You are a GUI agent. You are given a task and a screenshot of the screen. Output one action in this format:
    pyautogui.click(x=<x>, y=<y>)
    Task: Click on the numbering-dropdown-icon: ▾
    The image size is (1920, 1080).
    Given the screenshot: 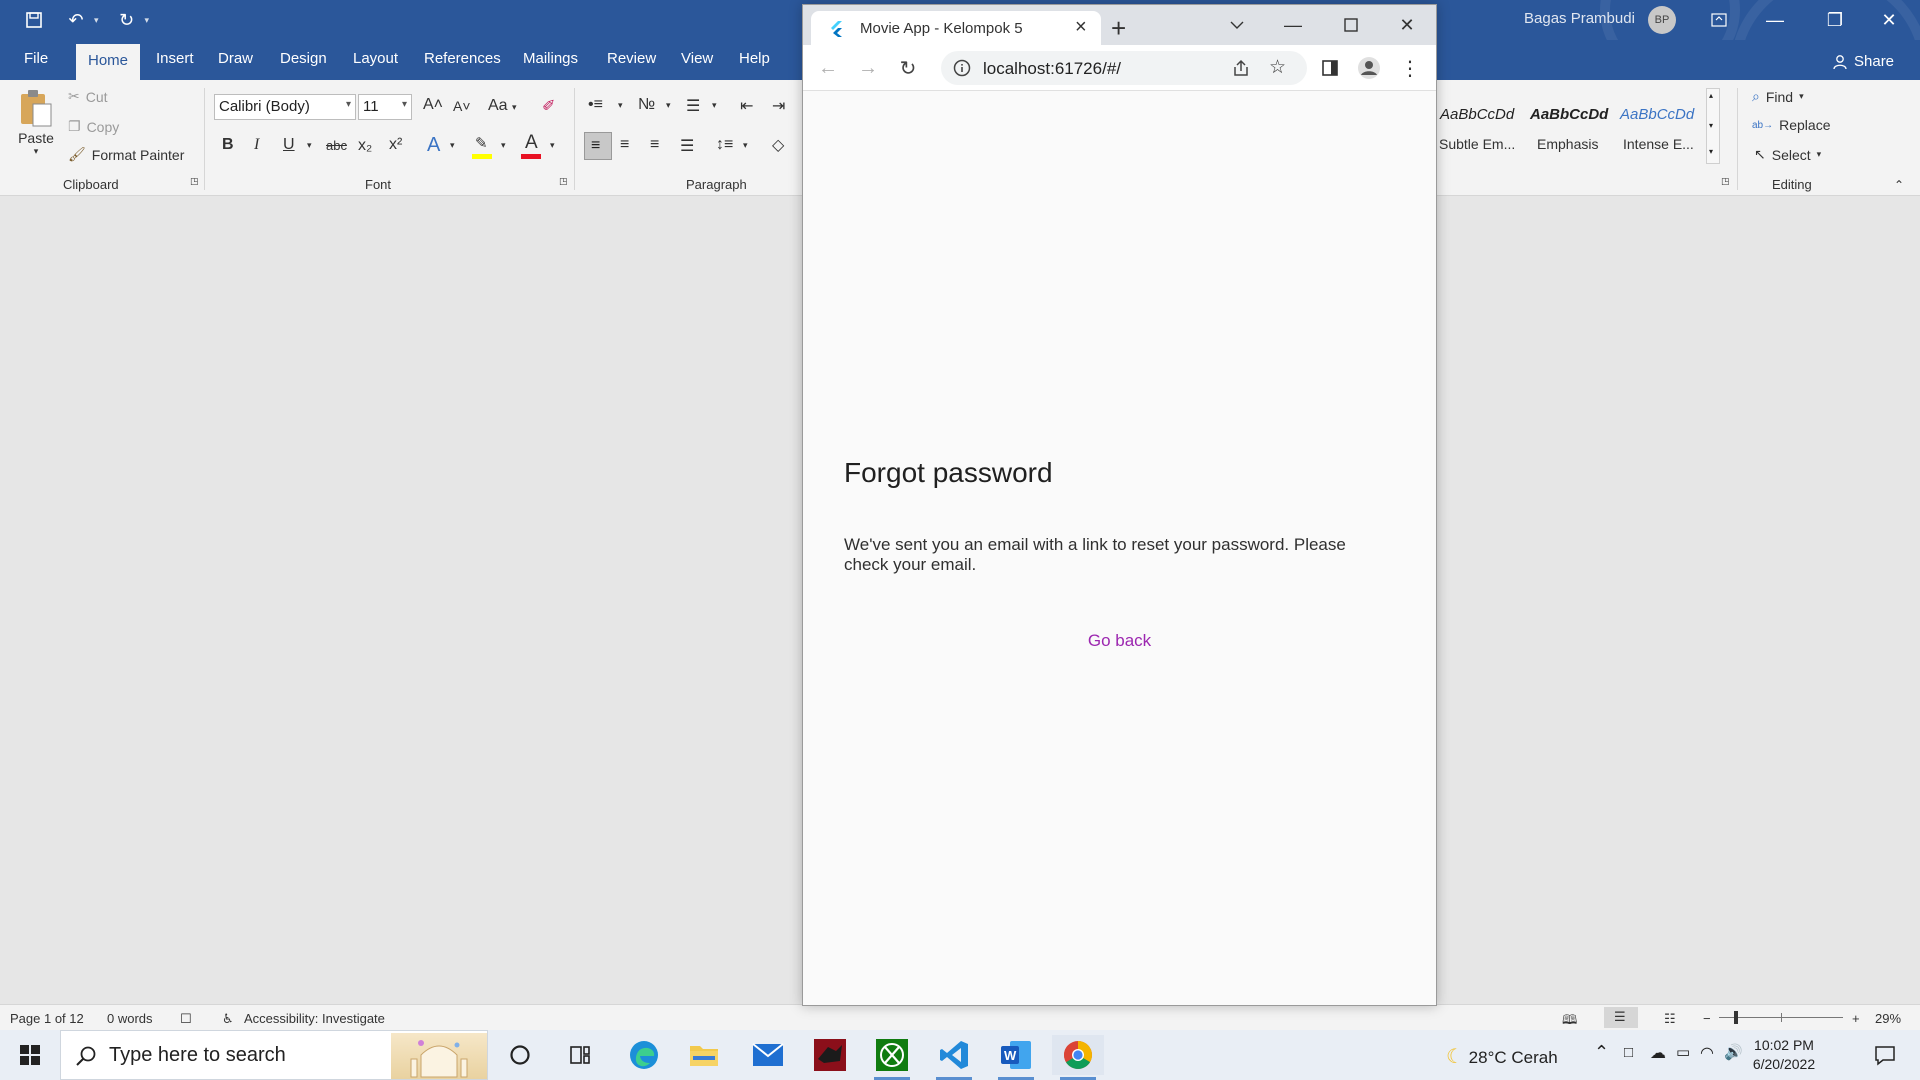 What is the action you would take?
    pyautogui.click(x=668, y=105)
    